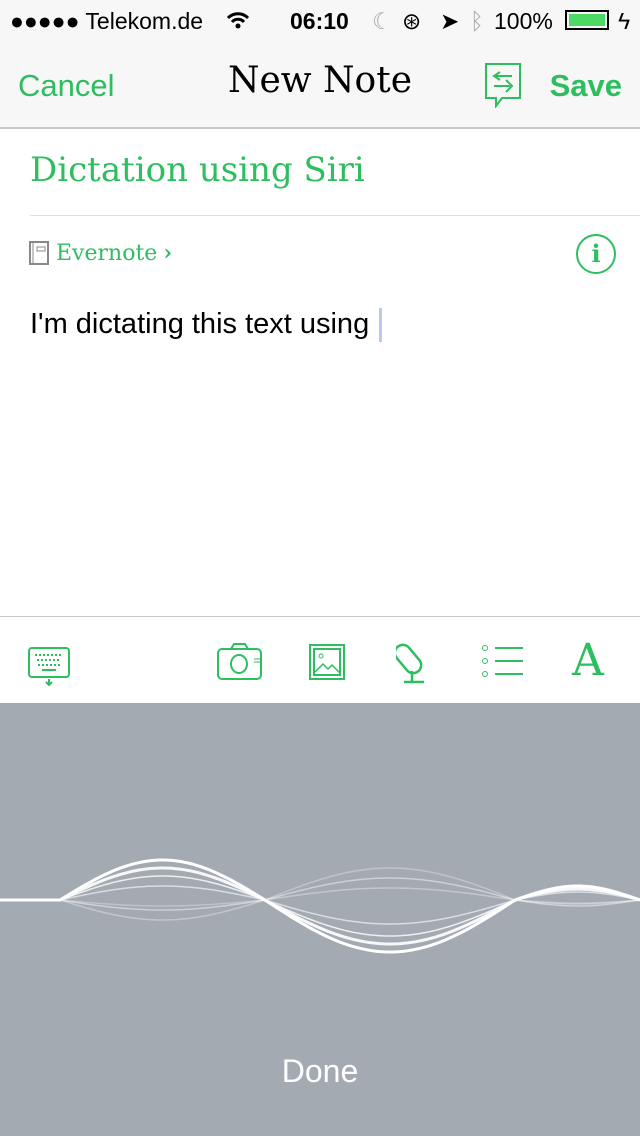 The width and height of the screenshot is (640, 1136). I want to click on text-format-icon: A, so click(588, 660).